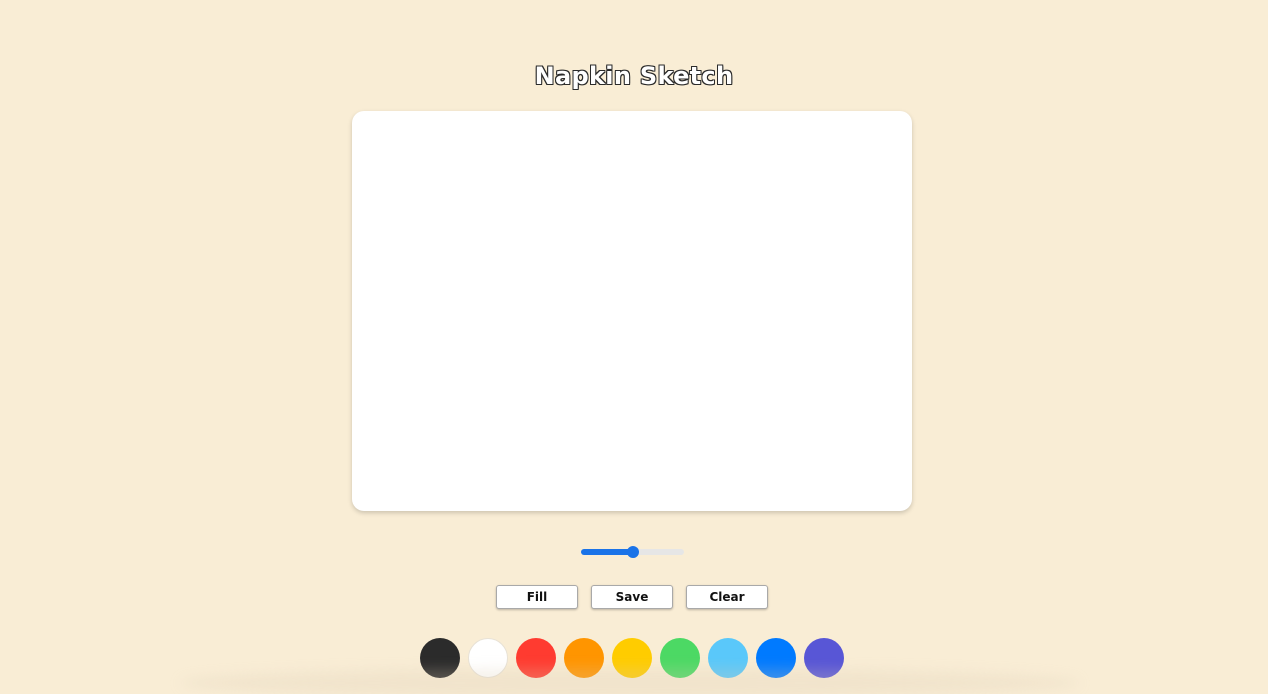 This screenshot has height=694, width=1268. What do you see at coordinates (728, 658) in the screenshot?
I see `color-swatch-light-blue` at bounding box center [728, 658].